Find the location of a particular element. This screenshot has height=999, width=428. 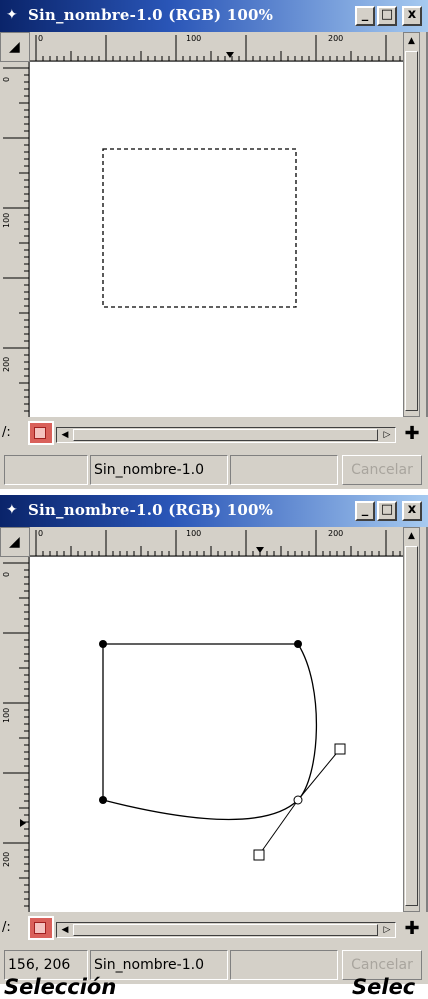

cancel-button: Cancelar is located at coordinates (382, 470).